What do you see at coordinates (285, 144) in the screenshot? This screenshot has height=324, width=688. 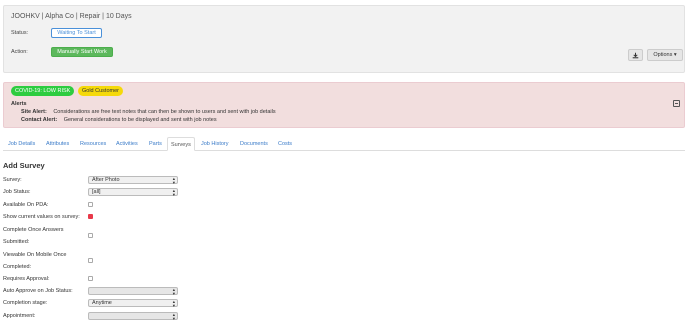 I see `tab-costs: Costs` at bounding box center [285, 144].